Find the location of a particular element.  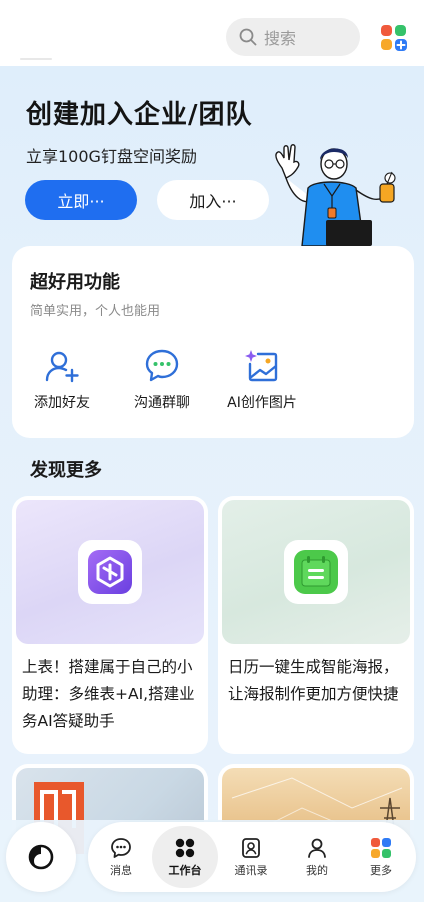

card-description: 日历一键生成智能海报，让海报制作更加方便快捷 is located at coordinates (313, 680).